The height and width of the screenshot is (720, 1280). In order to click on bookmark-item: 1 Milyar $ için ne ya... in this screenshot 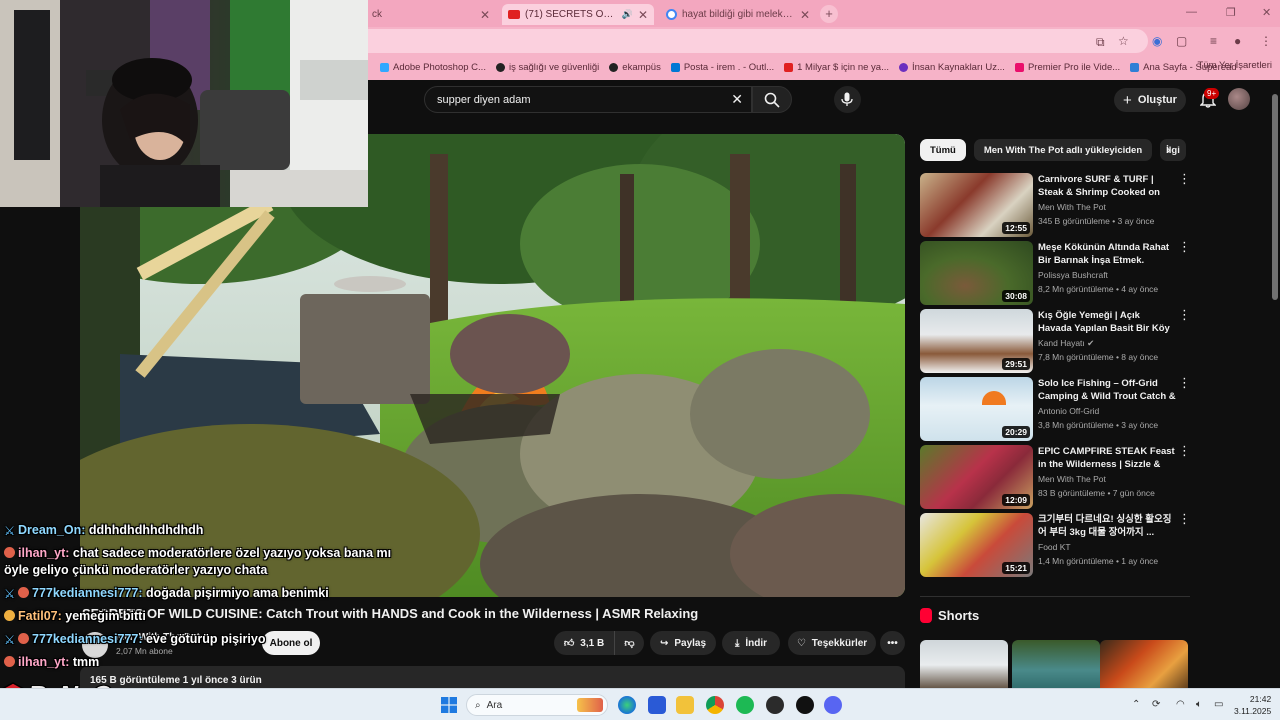, I will do `click(836, 67)`.